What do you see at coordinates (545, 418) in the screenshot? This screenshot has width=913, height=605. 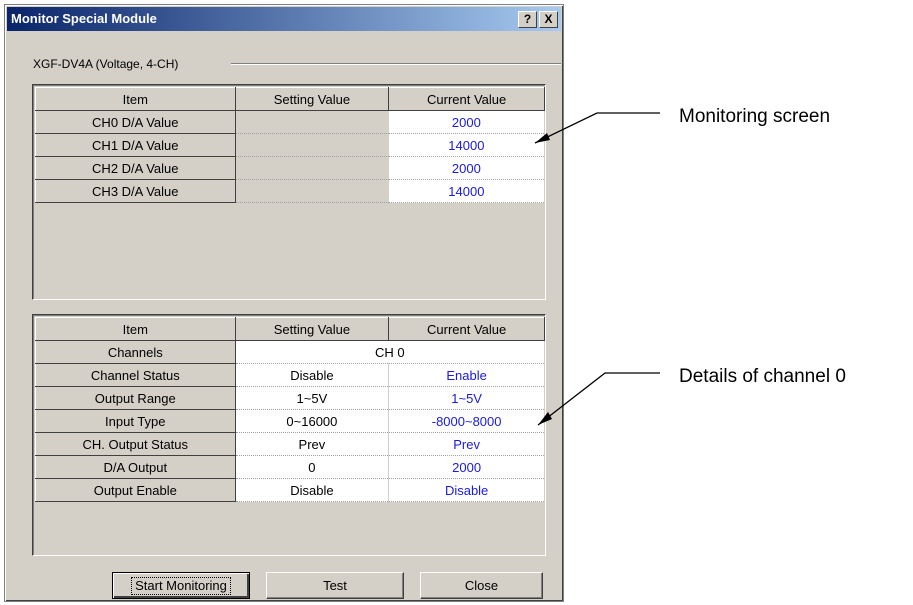 I see `details-arrowhead` at bounding box center [545, 418].